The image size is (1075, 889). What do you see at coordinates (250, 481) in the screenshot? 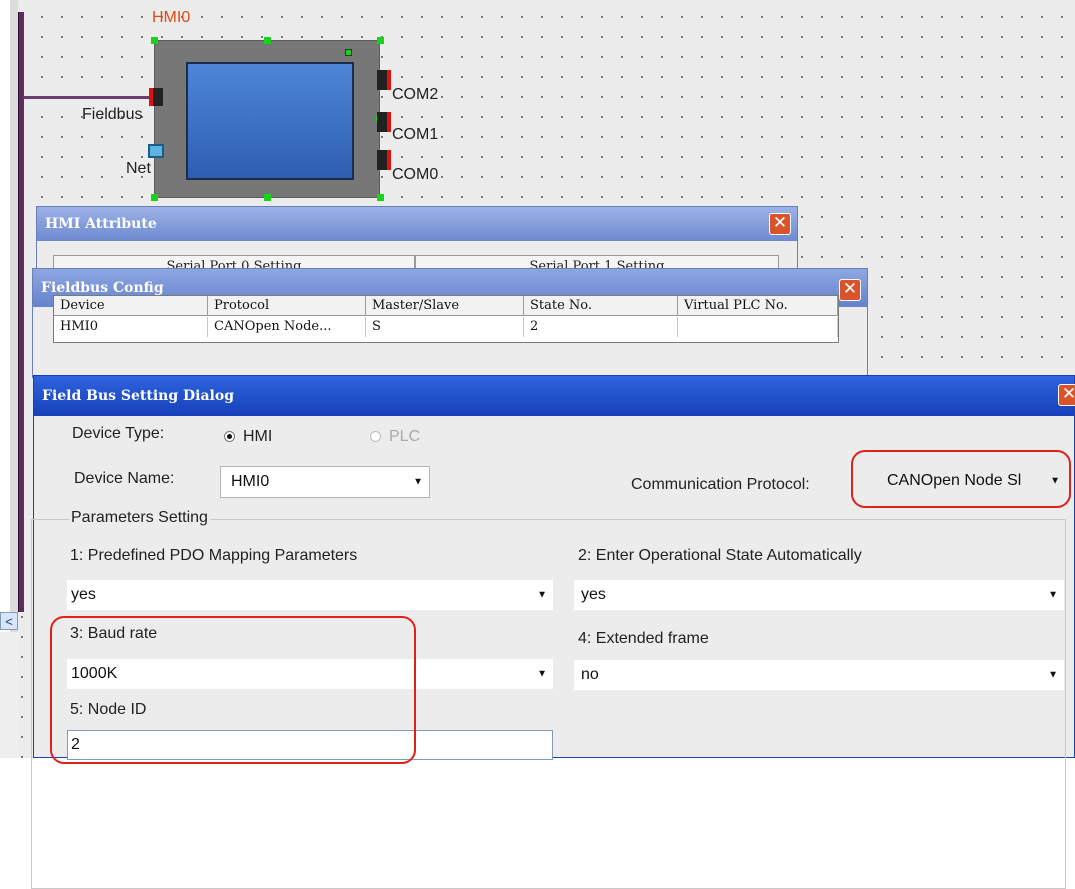
I see `device-name-value: HMI0` at bounding box center [250, 481].